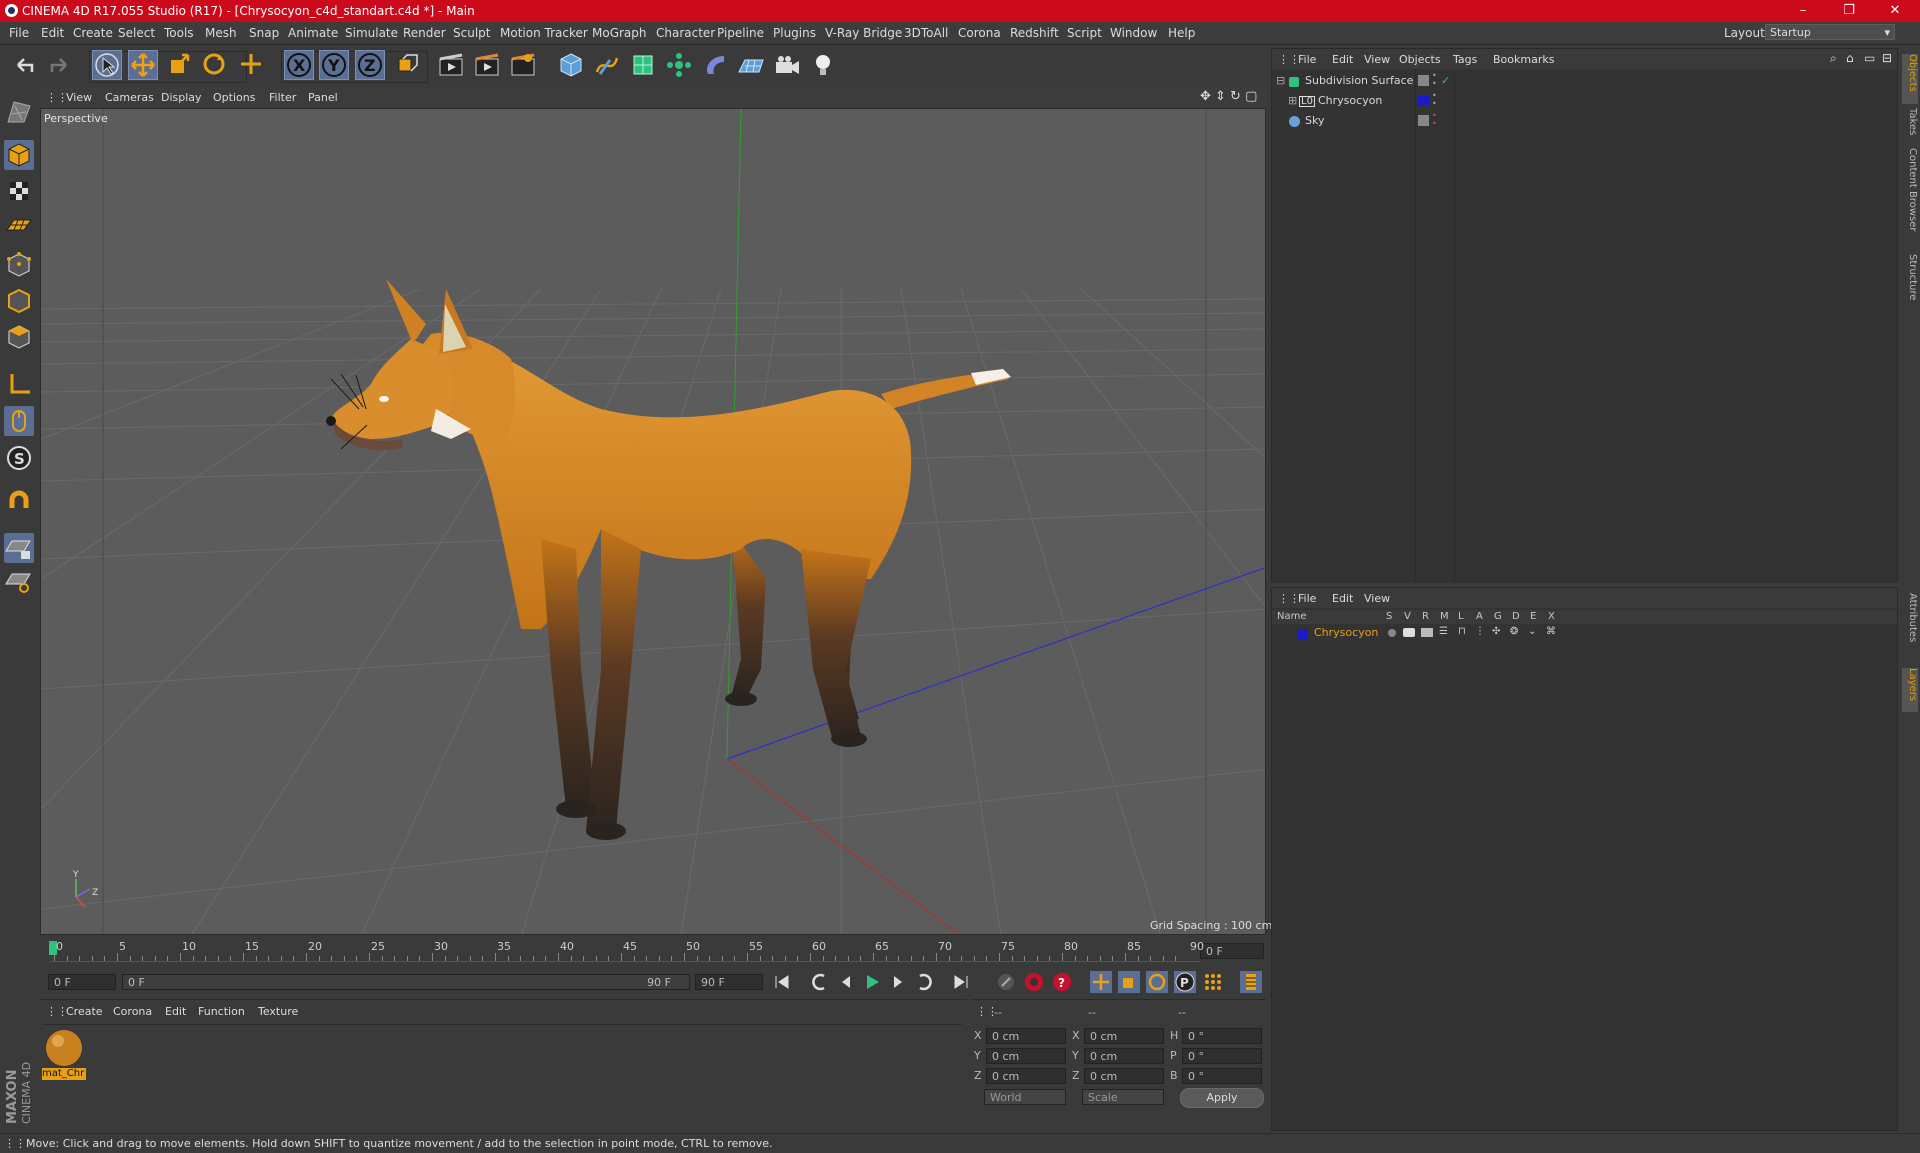  Describe the element at coordinates (607, 65) in the screenshot. I see `add-spline-button` at that location.